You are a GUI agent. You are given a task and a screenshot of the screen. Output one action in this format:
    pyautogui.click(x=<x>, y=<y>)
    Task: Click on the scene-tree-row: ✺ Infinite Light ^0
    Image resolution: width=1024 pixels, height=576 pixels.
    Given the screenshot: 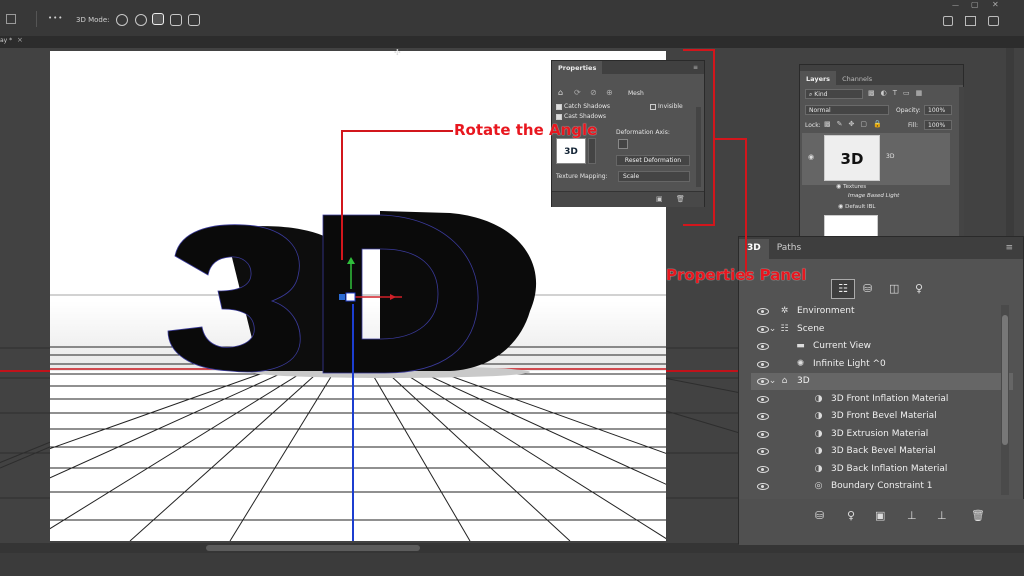 What is the action you would take?
    pyautogui.click(x=882, y=364)
    